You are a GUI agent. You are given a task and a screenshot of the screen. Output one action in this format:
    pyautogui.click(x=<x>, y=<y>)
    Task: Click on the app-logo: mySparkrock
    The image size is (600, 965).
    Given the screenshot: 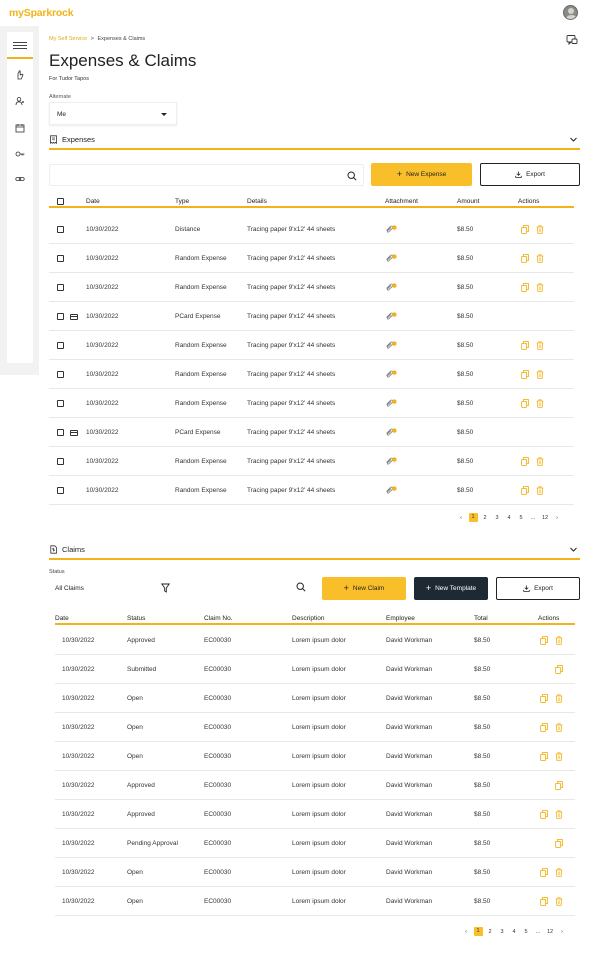 What is the action you would take?
    pyautogui.click(x=41, y=13)
    